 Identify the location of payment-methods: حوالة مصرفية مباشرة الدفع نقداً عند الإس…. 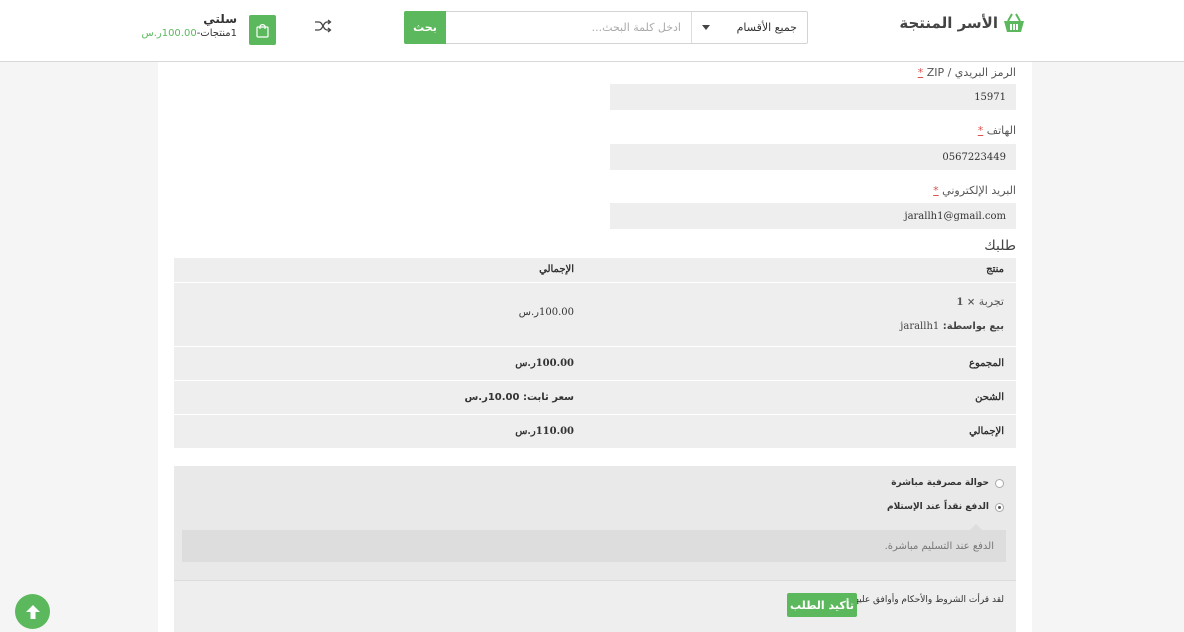
(595, 523).